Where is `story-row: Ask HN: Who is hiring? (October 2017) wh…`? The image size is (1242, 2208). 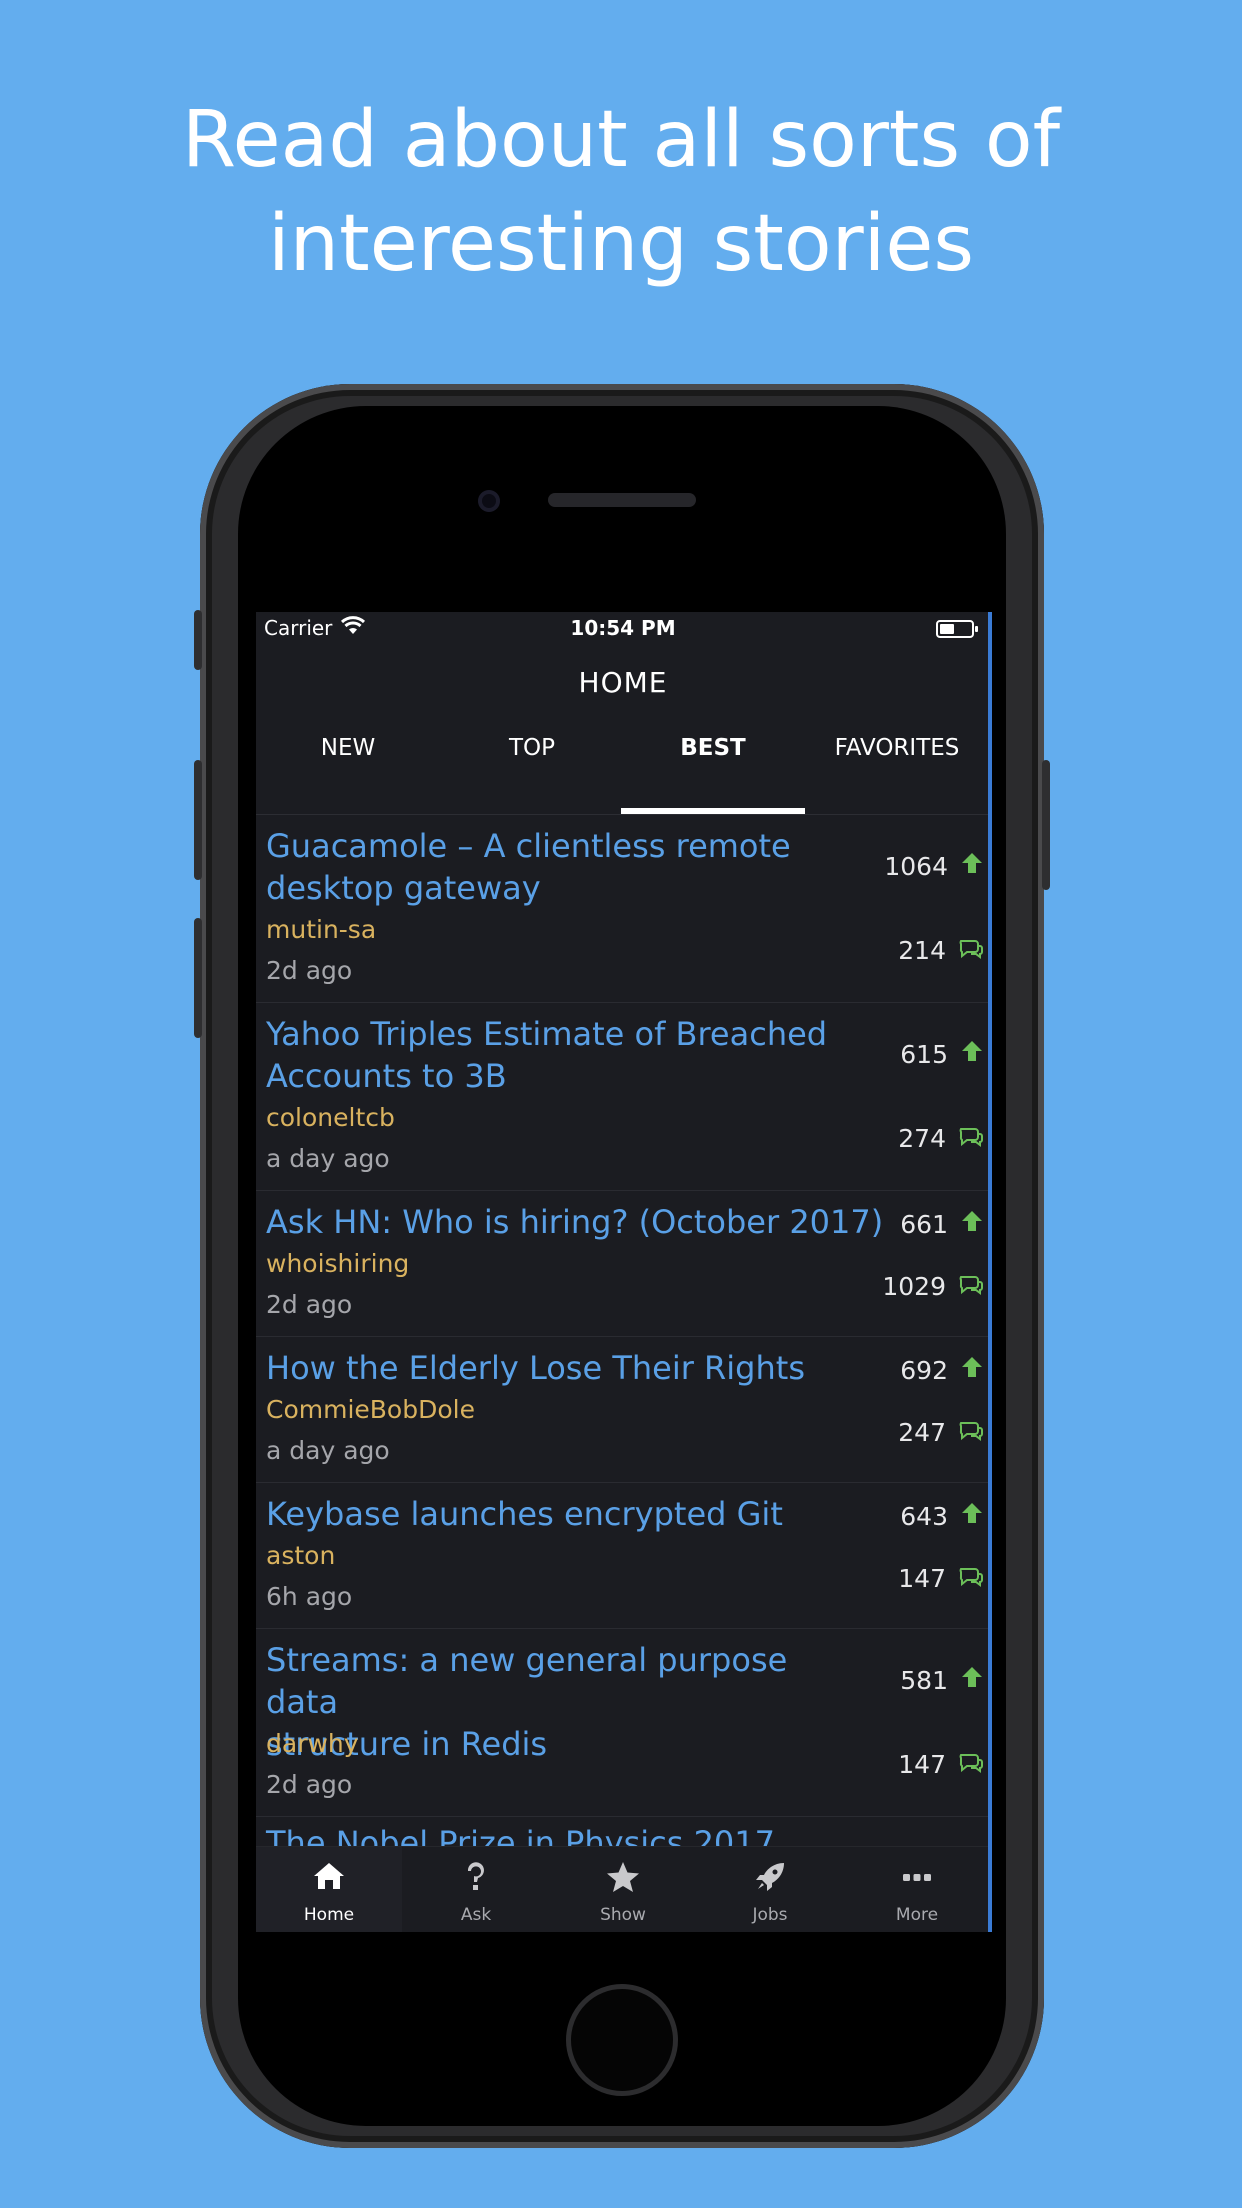
story-row: Ask HN: Who is hiring? (October 2017) wh… is located at coordinates (623, 1264).